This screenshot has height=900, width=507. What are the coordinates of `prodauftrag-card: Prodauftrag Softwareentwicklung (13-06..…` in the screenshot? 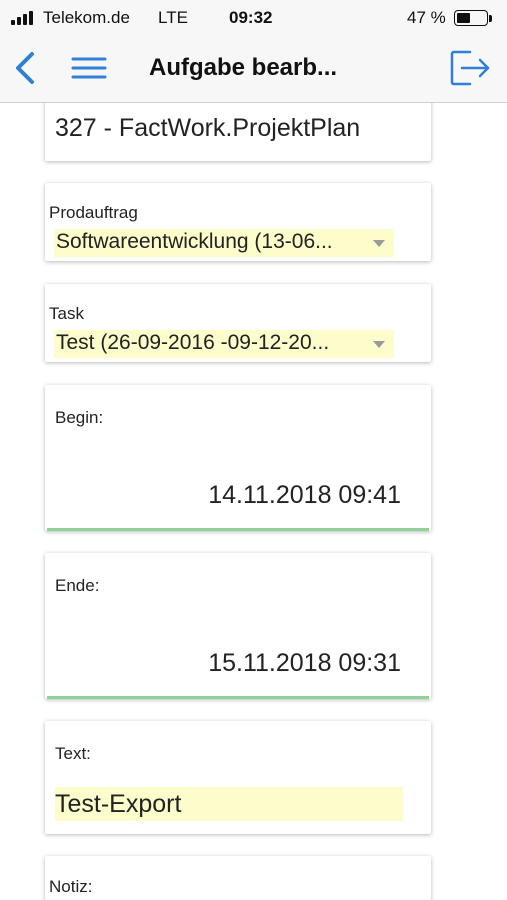 It's located at (238, 222).